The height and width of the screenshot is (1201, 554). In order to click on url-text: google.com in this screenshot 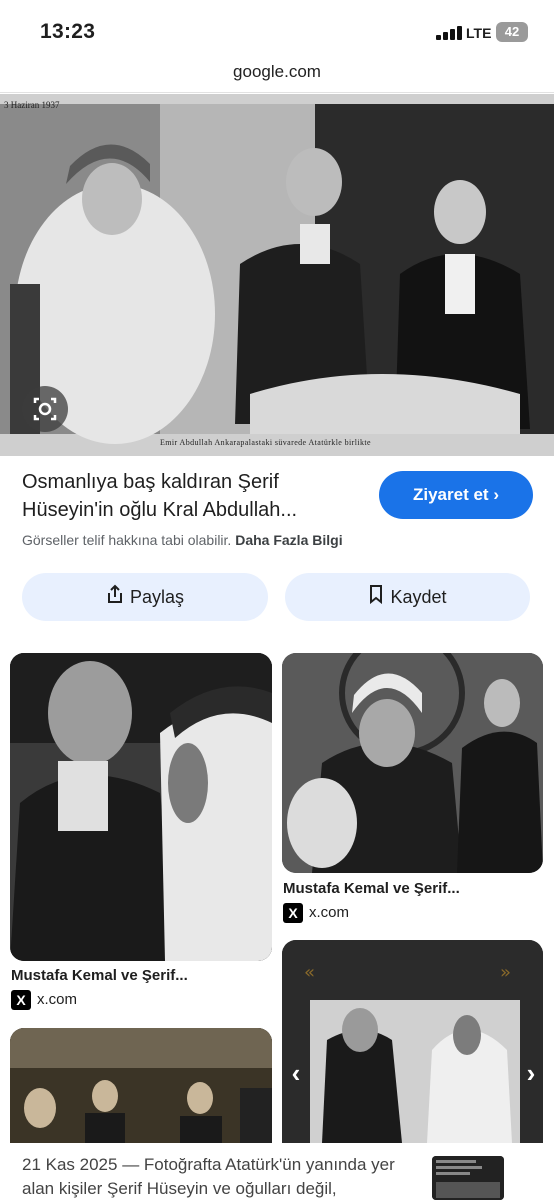, I will do `click(277, 71)`.